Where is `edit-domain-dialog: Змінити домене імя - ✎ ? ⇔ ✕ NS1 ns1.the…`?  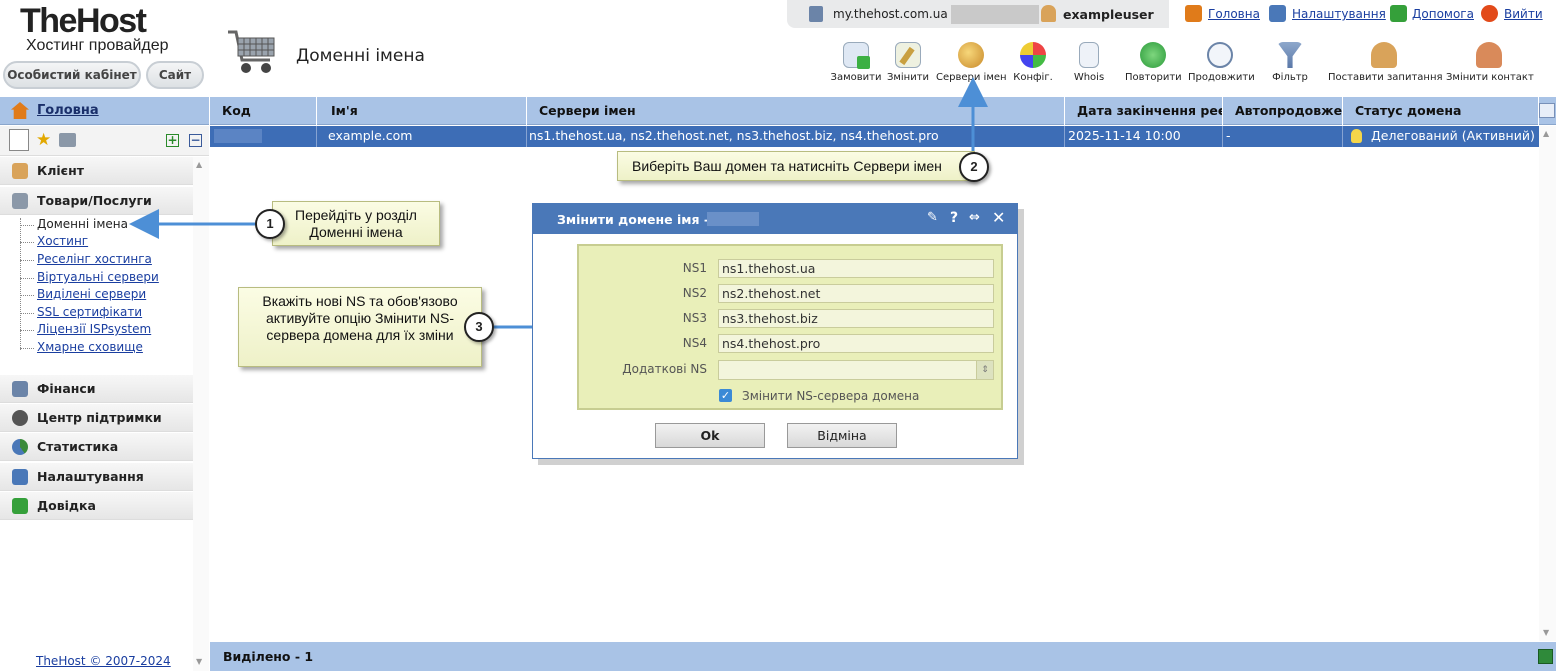 edit-domain-dialog: Змінити домене імя - ✎ ? ⇔ ✕ NS1 ns1.the… is located at coordinates (775, 331).